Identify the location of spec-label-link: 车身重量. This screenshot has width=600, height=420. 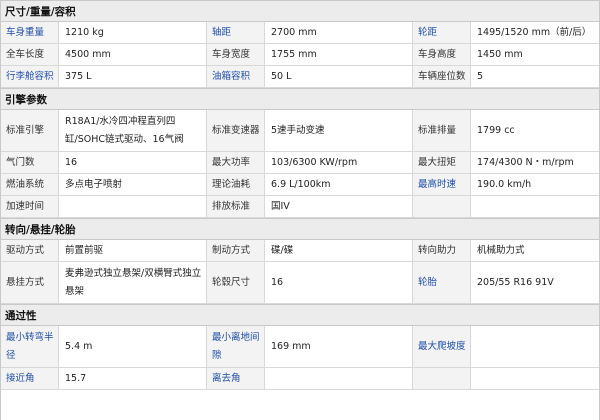
(30, 32).